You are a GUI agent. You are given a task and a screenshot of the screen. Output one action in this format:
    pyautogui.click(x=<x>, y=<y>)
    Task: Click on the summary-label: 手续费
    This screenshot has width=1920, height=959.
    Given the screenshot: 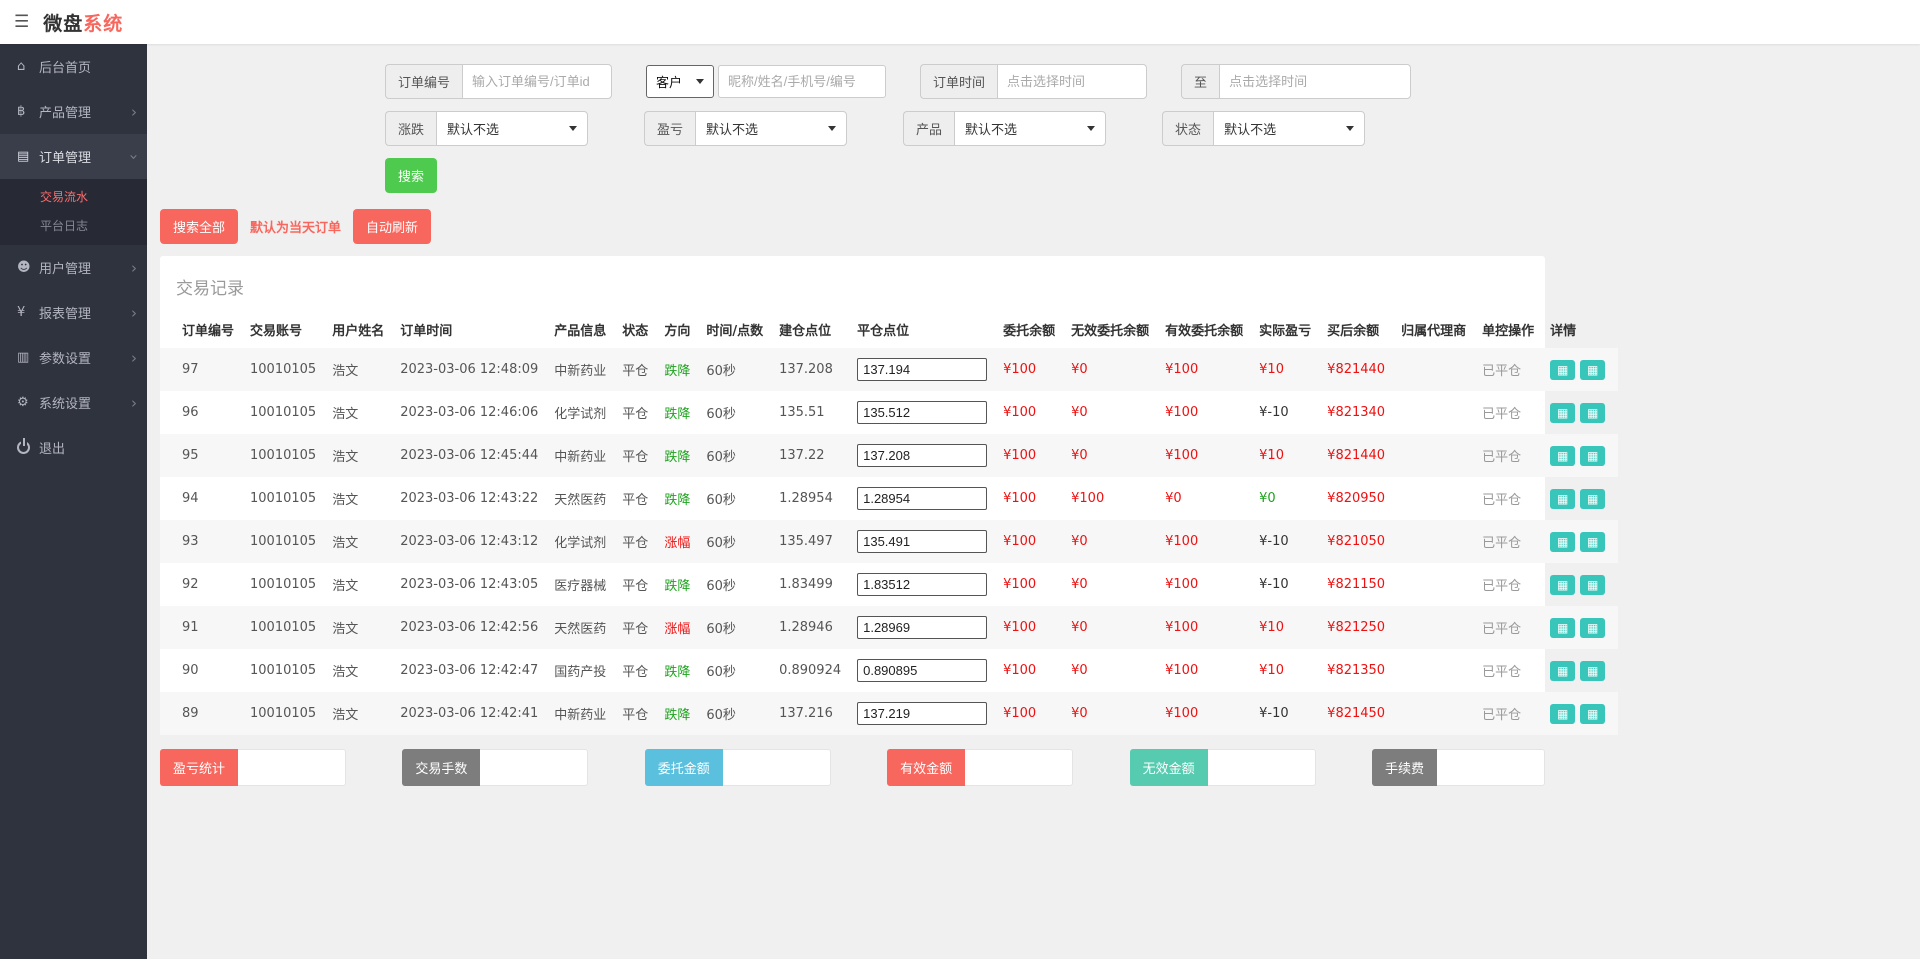 What is the action you would take?
    pyautogui.click(x=1404, y=767)
    